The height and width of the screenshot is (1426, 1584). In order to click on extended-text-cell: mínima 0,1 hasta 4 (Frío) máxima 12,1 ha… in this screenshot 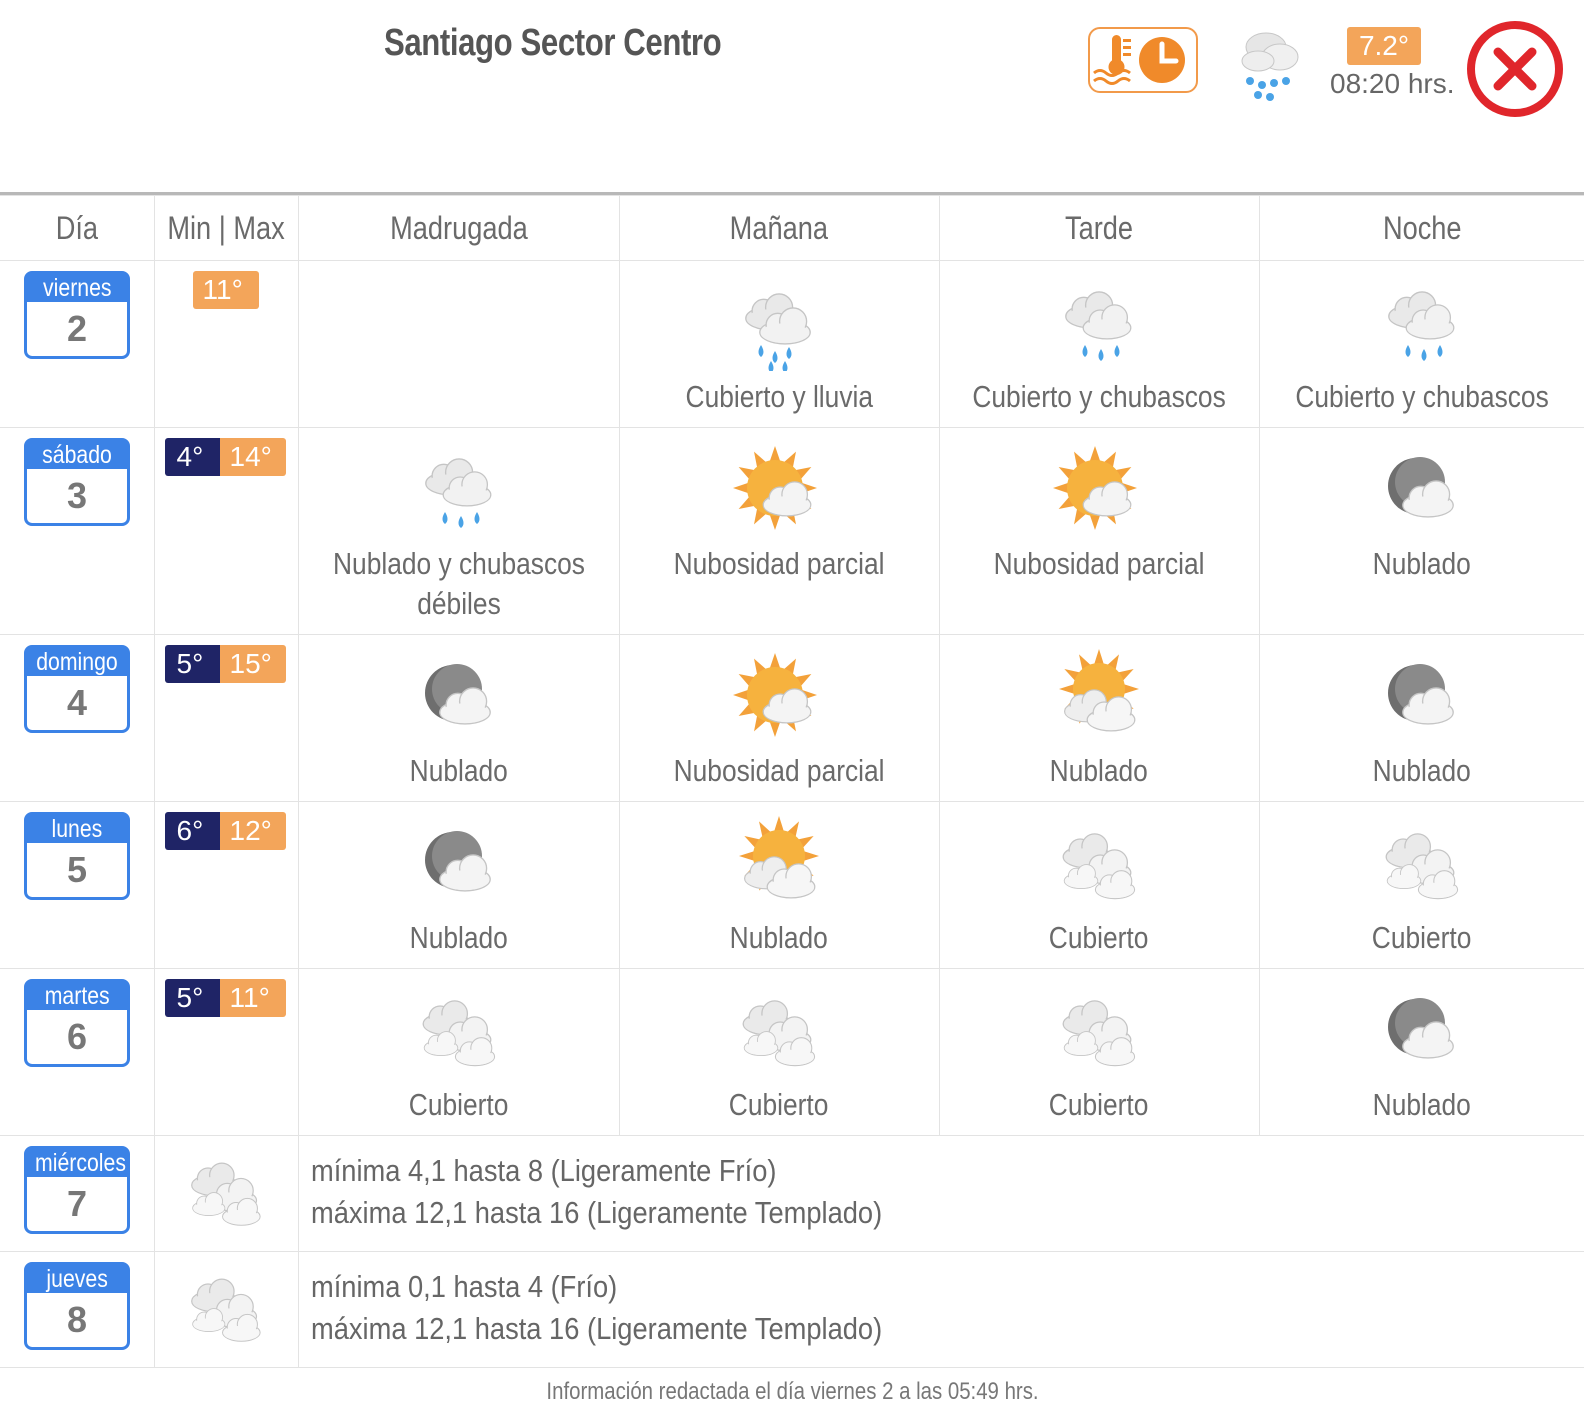, I will do `click(940, 1309)`.